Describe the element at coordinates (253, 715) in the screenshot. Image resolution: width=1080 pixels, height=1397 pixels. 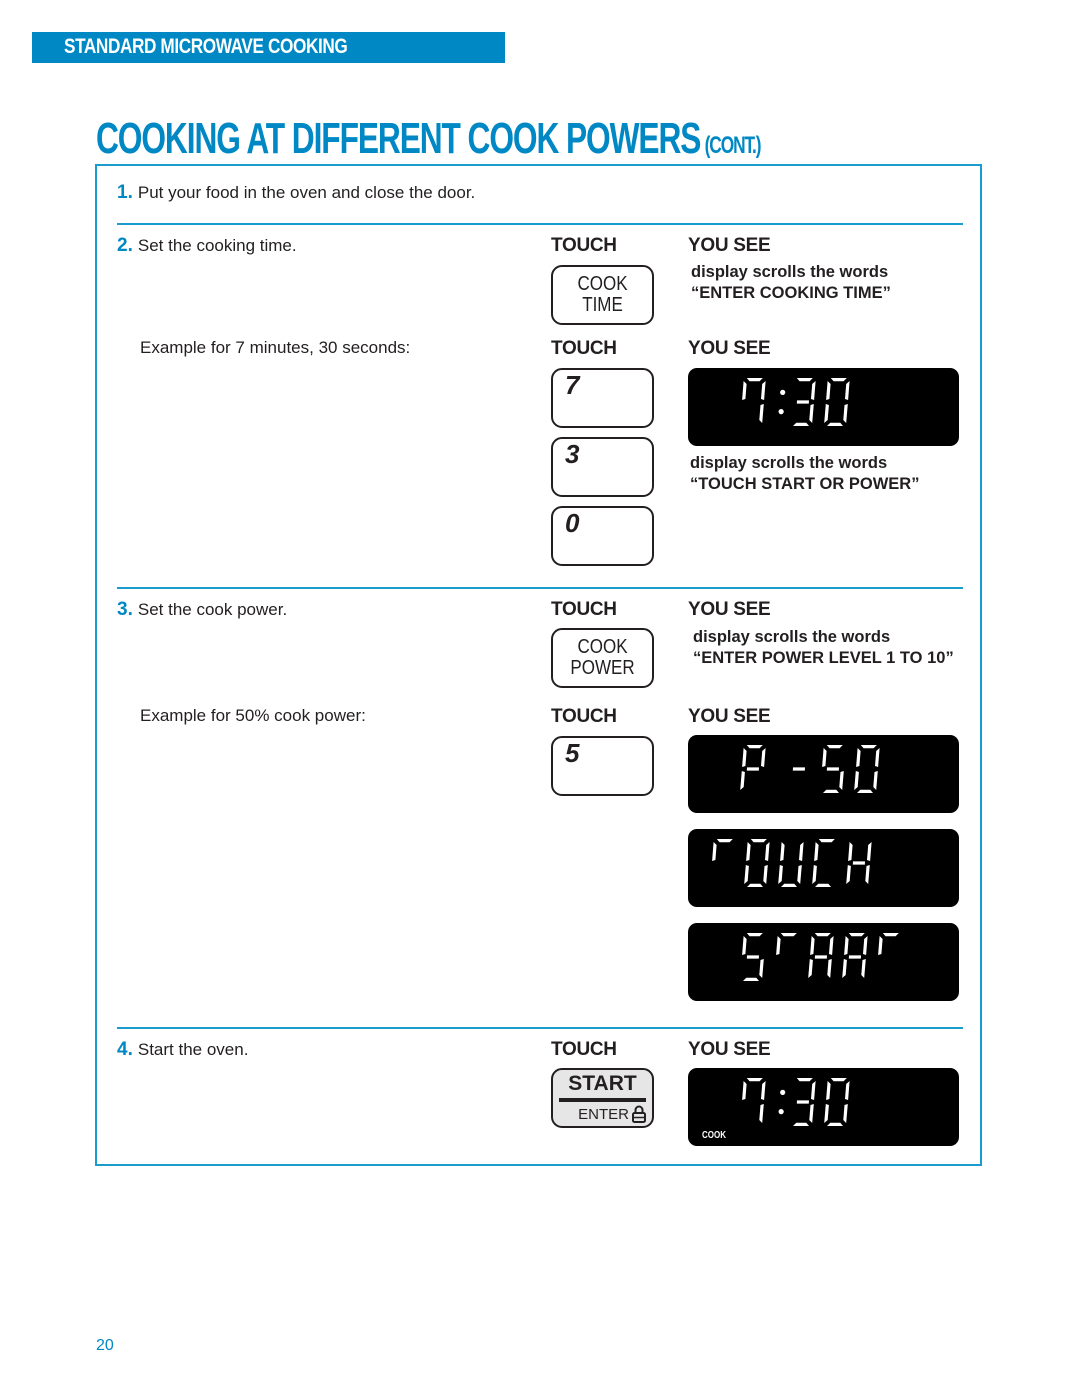
I see `example-text: Example for 50% cook power:` at that location.